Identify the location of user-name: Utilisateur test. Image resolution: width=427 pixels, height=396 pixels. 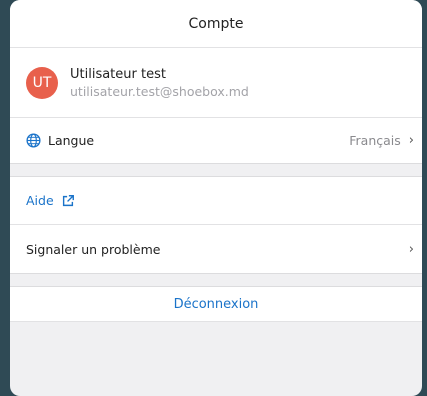
(118, 74).